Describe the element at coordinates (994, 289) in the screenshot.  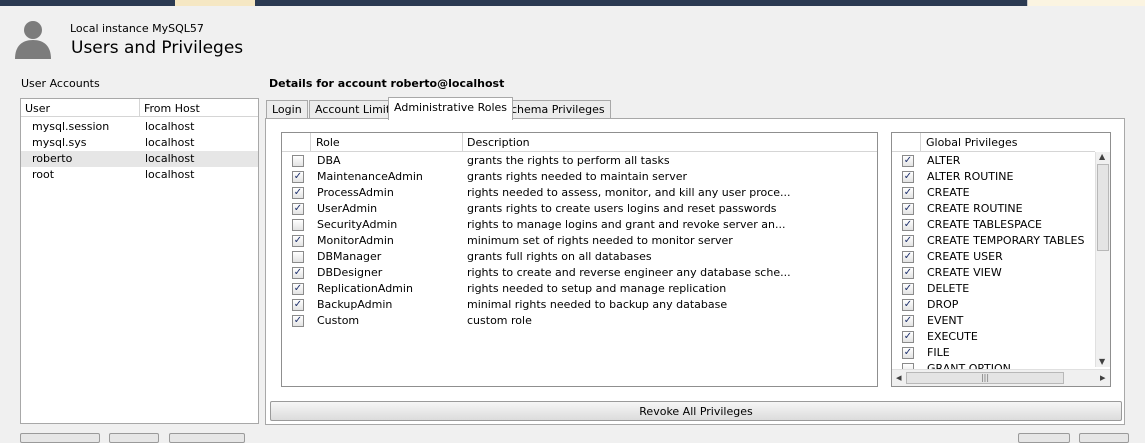
I see `privilege-row: ✓ DELETE` at that location.